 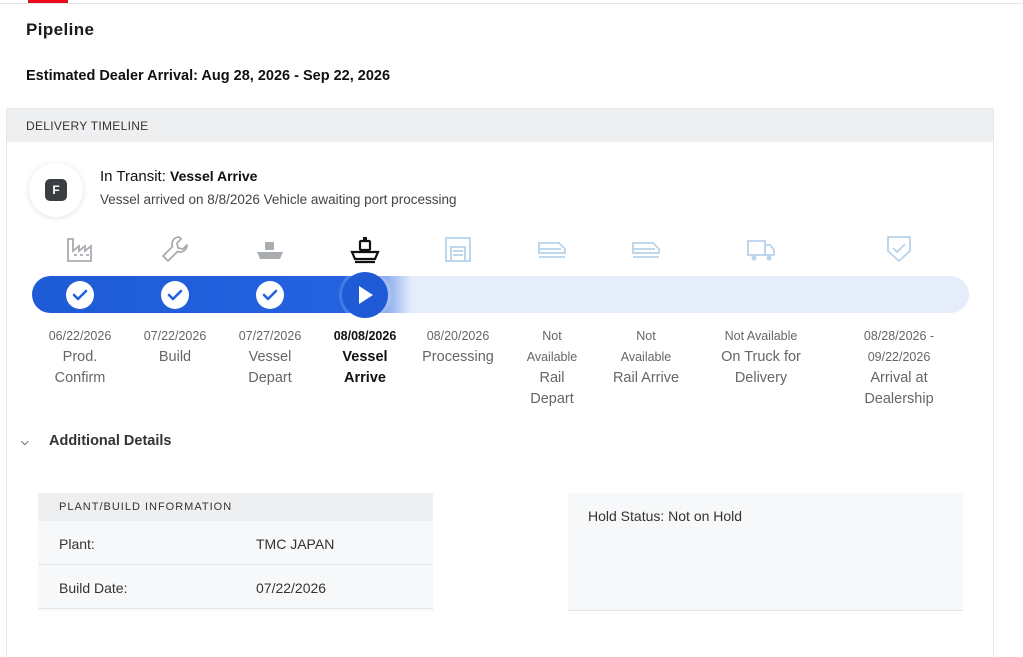 I want to click on step-rail-arrive: Not Available Rail Arrive, so click(x=646, y=357).